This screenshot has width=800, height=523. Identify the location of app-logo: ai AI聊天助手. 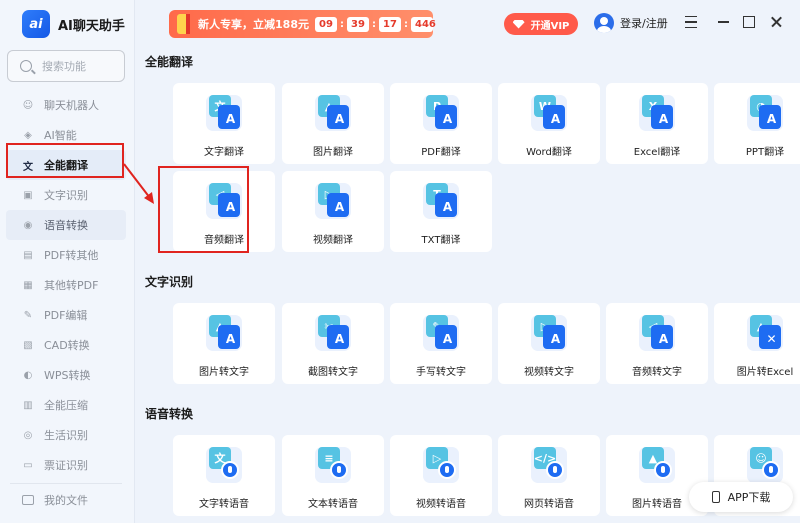
(73, 24).